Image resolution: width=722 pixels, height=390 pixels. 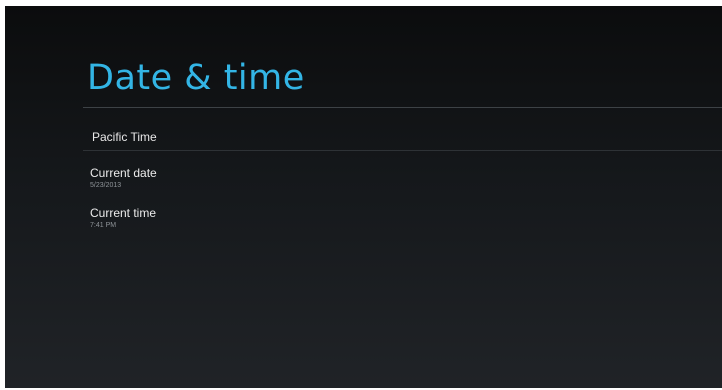 What do you see at coordinates (106, 185) in the screenshot?
I see `current-date-value: 5/23/2013` at bounding box center [106, 185].